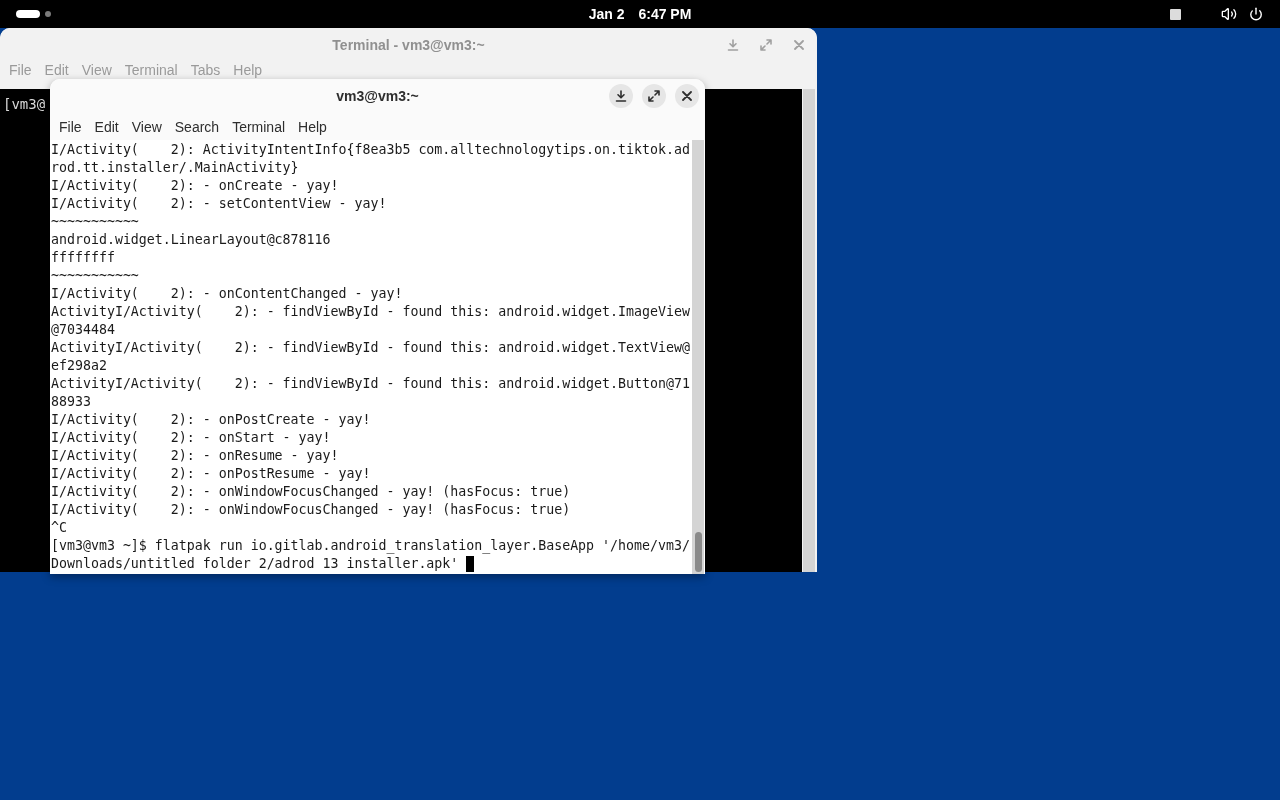 The width and height of the screenshot is (1280, 800). Describe the element at coordinates (83, 330) in the screenshot. I see `terminal-line: @7034484` at that location.